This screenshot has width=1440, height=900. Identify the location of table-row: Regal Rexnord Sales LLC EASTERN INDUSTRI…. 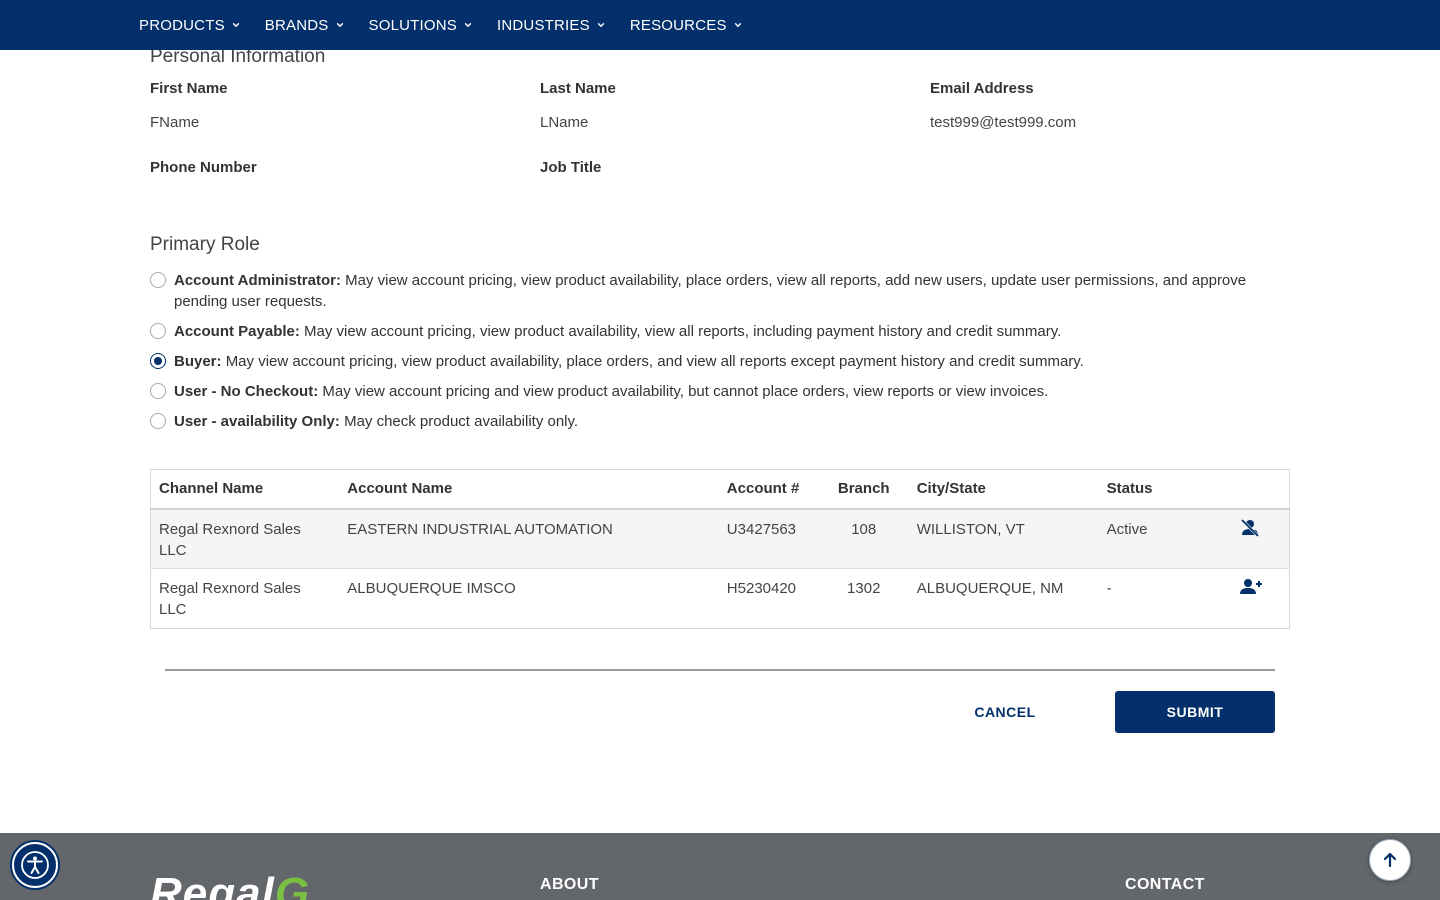
(720, 538).